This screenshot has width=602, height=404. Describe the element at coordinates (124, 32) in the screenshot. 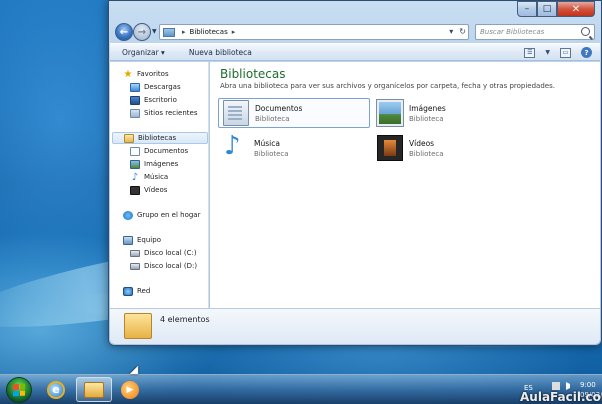

I see `back-button: ←` at that location.